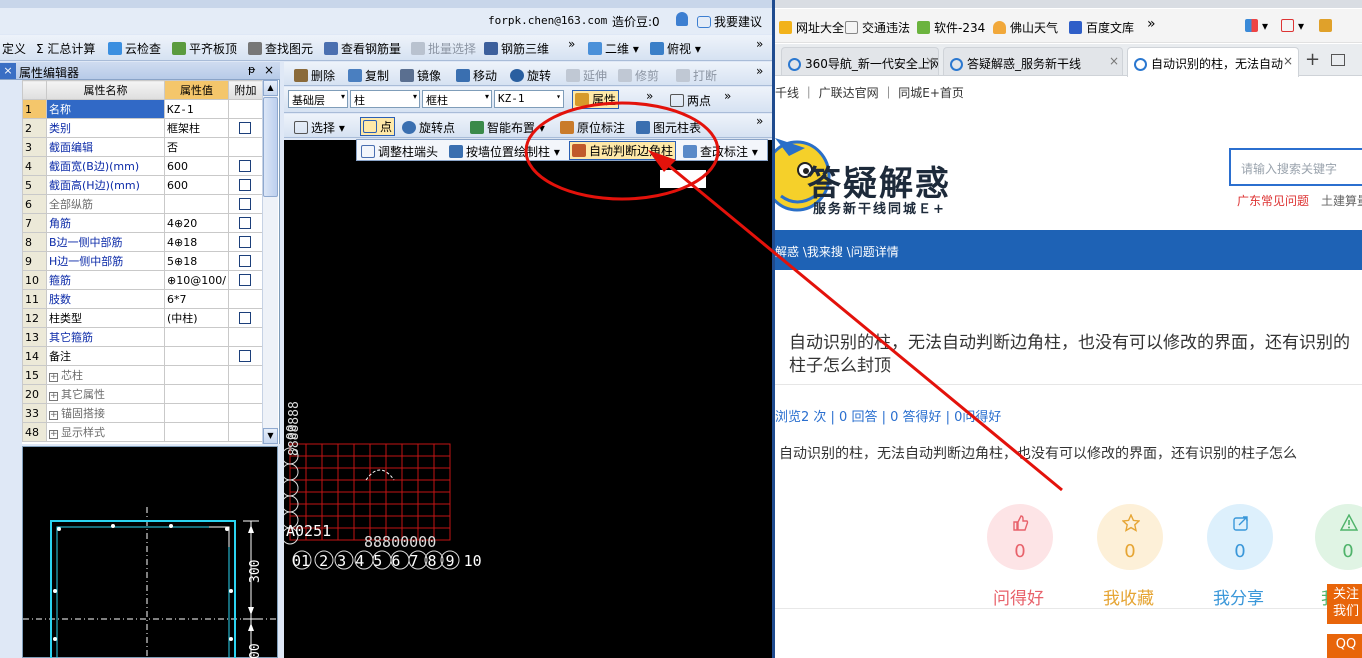  Describe the element at coordinates (204, 48) in the screenshot. I see `align-slab-top-button: 平齐板顶` at that location.